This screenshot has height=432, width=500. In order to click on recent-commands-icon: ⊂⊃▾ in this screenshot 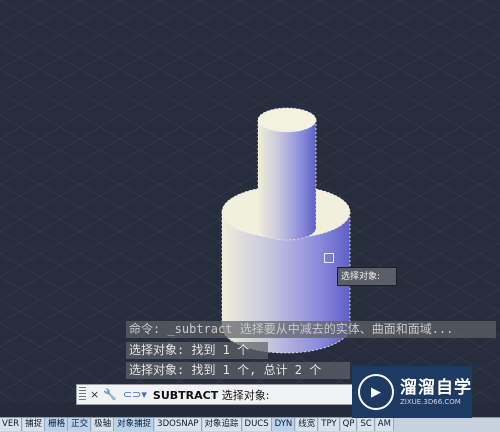, I will do `click(135, 394)`.